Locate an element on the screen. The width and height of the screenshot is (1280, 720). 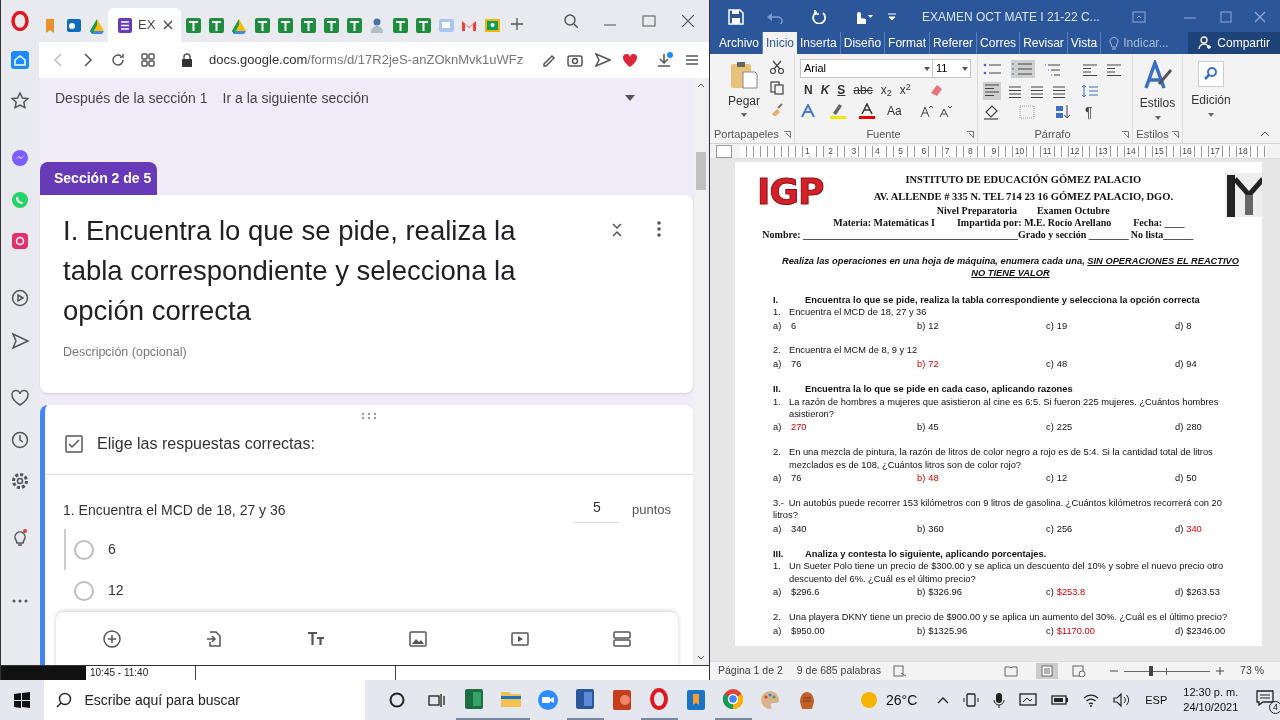
zoom-slider is located at coordinates (1167, 671).